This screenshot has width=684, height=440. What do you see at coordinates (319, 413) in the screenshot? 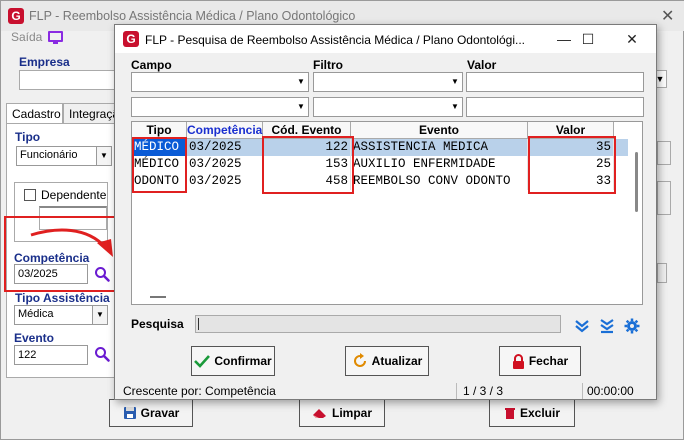
I see `eraser-icon` at bounding box center [319, 413].